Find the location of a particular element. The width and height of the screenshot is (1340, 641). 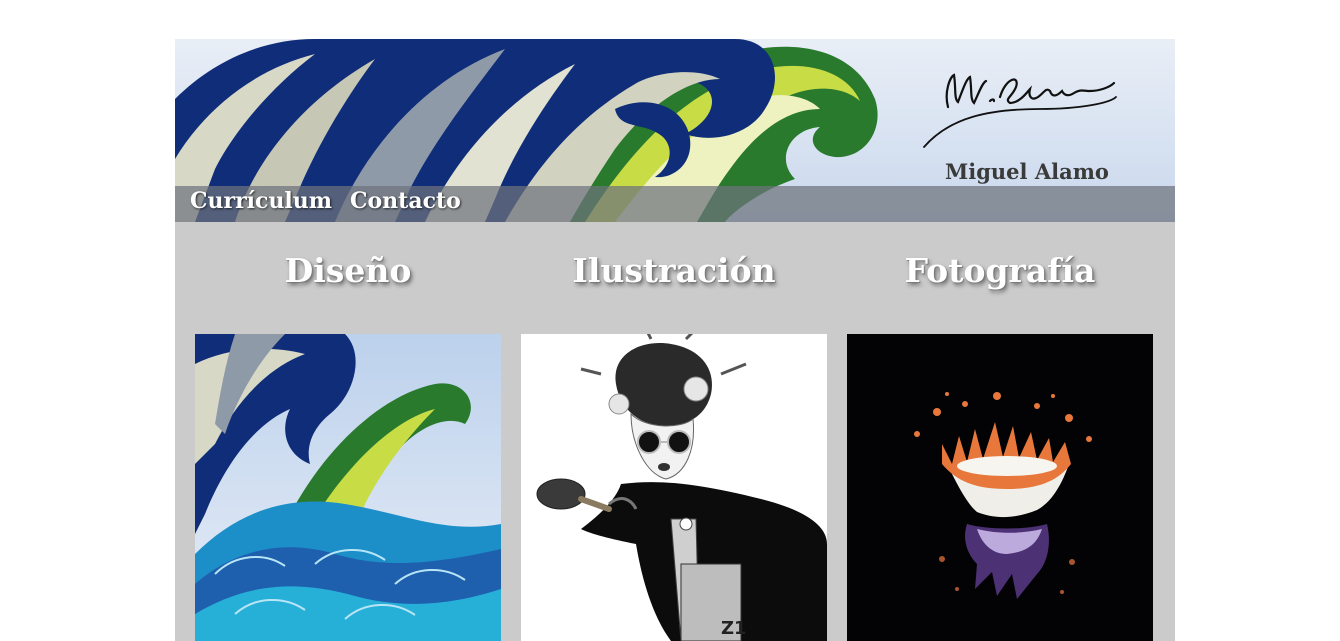

thumb-fotografia is located at coordinates (1000, 487).